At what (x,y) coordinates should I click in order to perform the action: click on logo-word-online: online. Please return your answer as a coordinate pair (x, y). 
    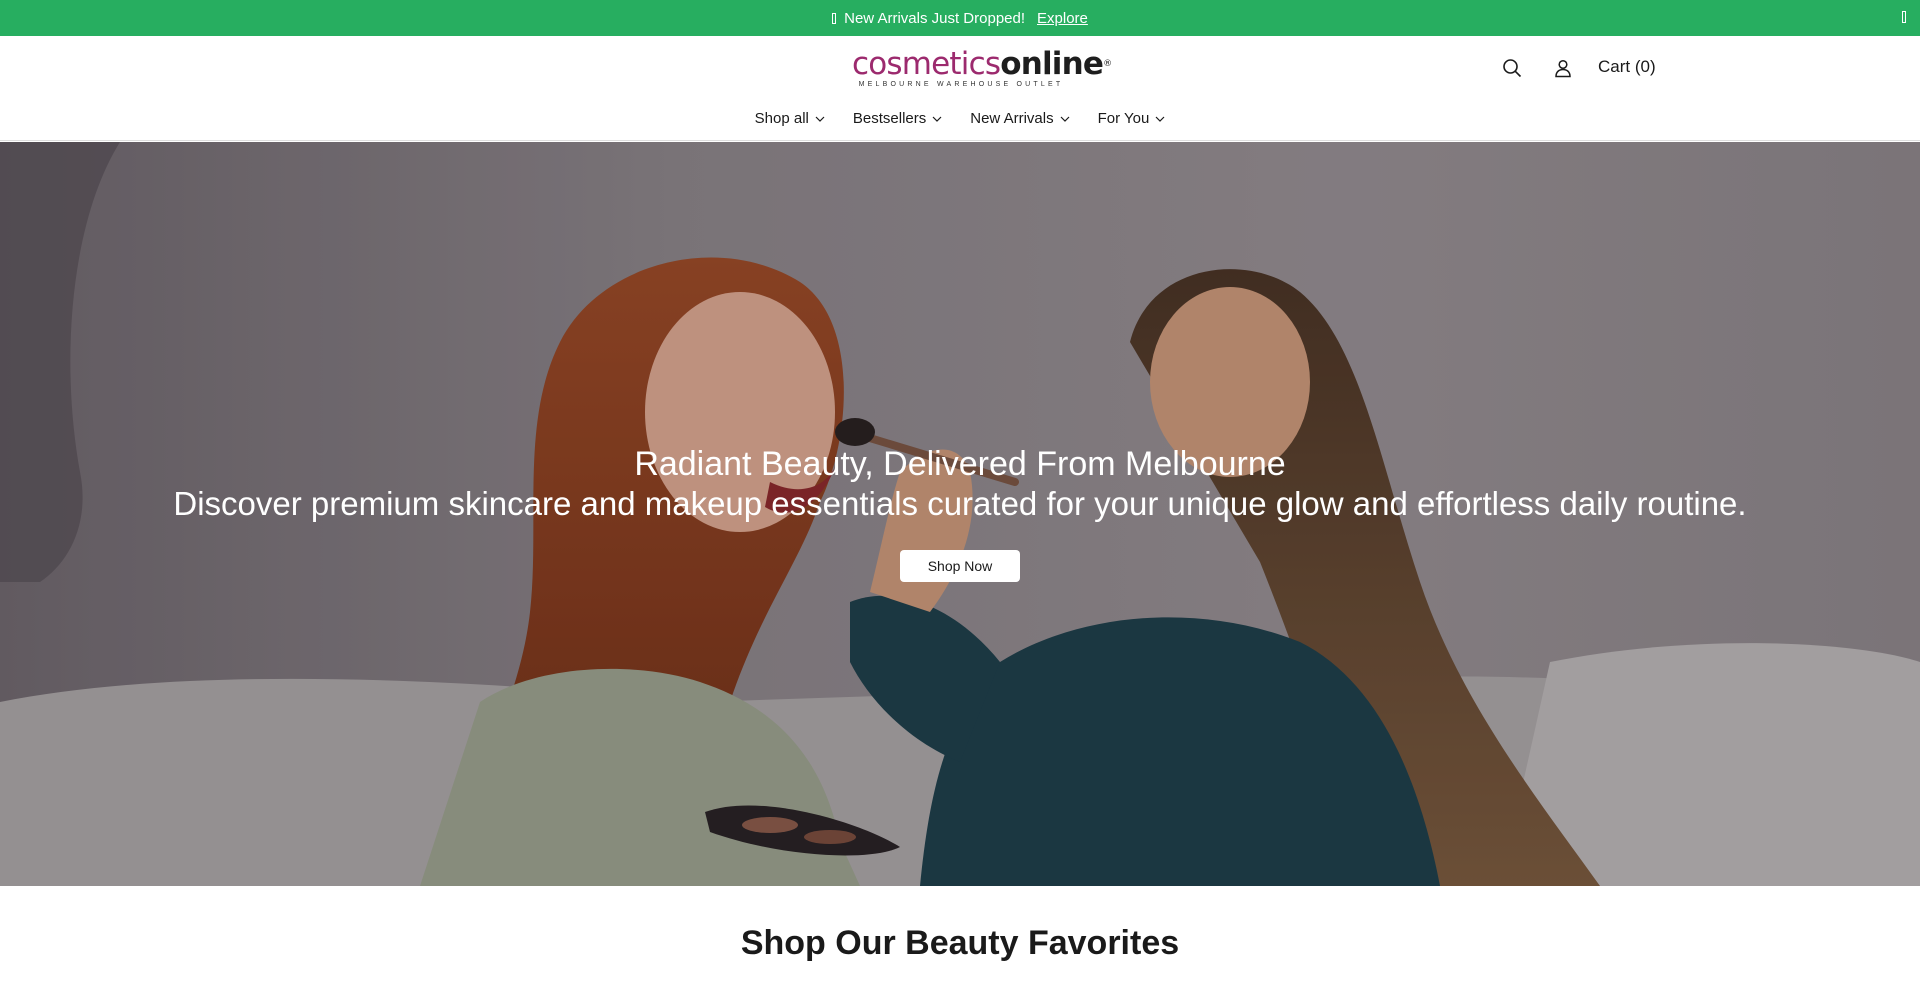
    Looking at the image, I should click on (1052, 64).